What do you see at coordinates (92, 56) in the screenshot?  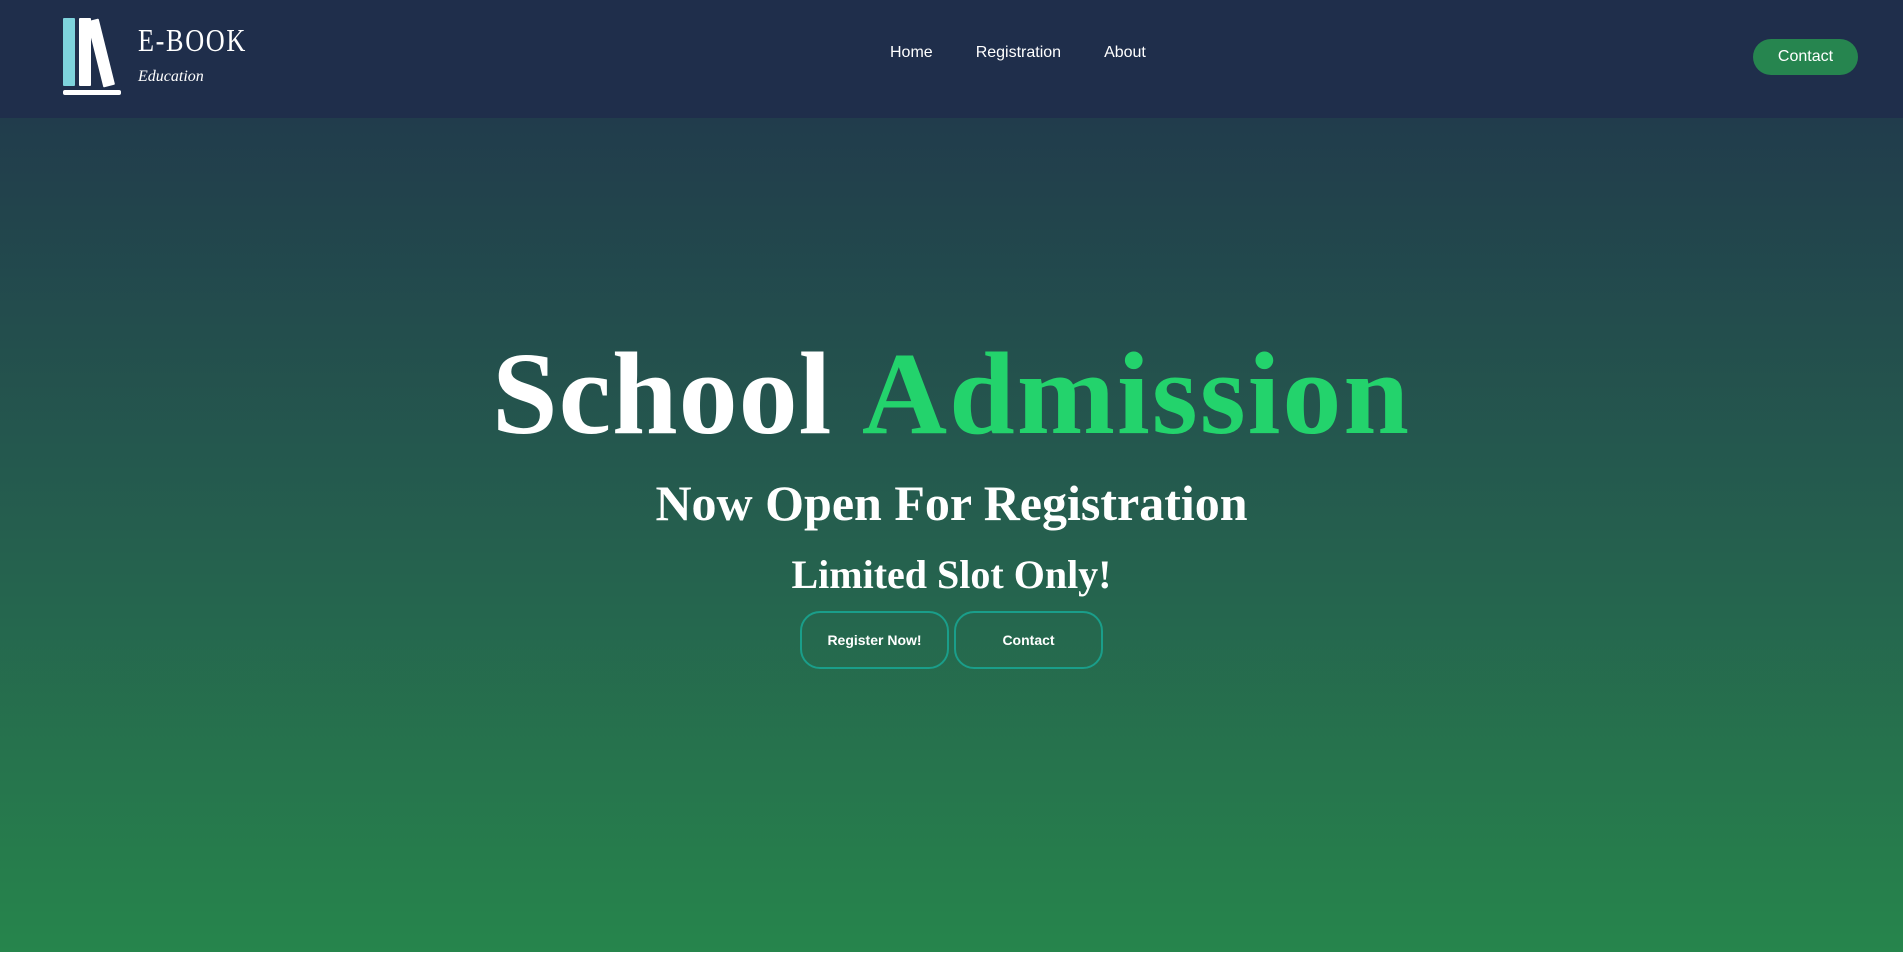 I see `books-icon` at bounding box center [92, 56].